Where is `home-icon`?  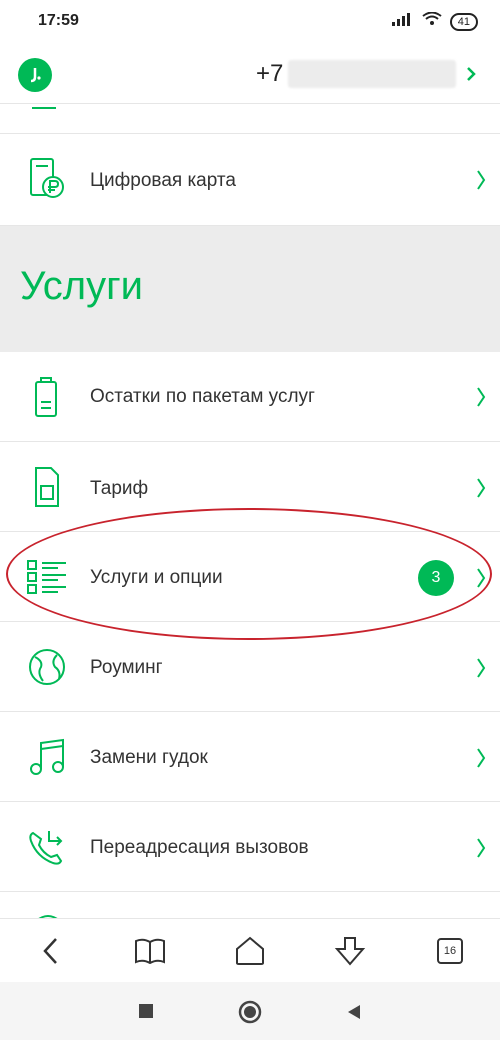
home-icon is located at coordinates (250, 951).